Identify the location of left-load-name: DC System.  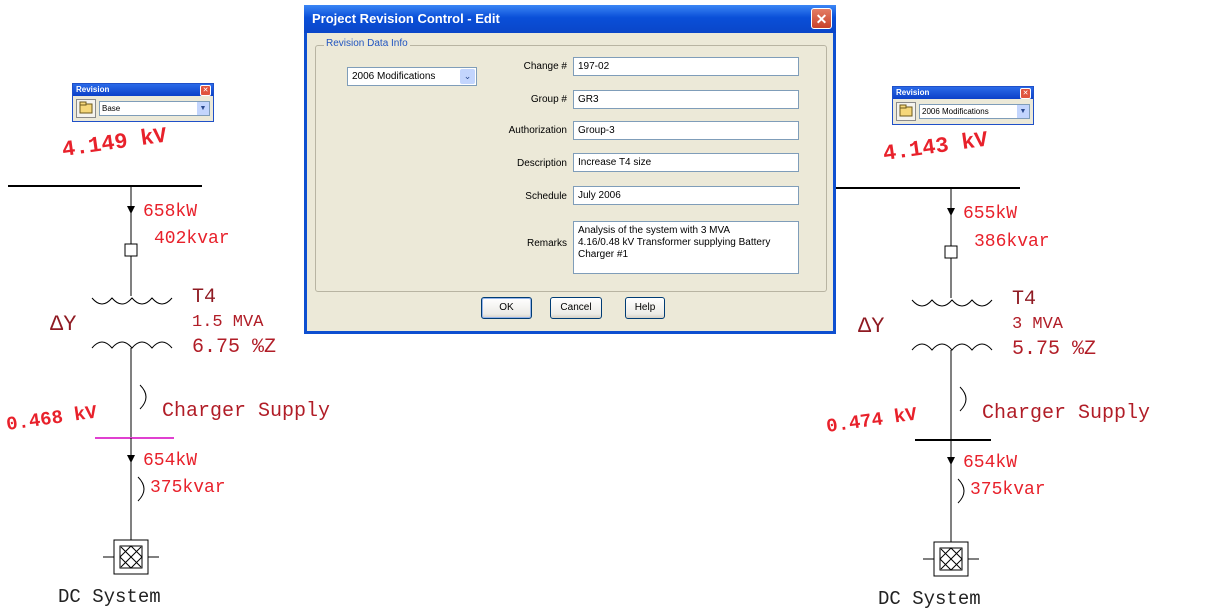
(109, 597).